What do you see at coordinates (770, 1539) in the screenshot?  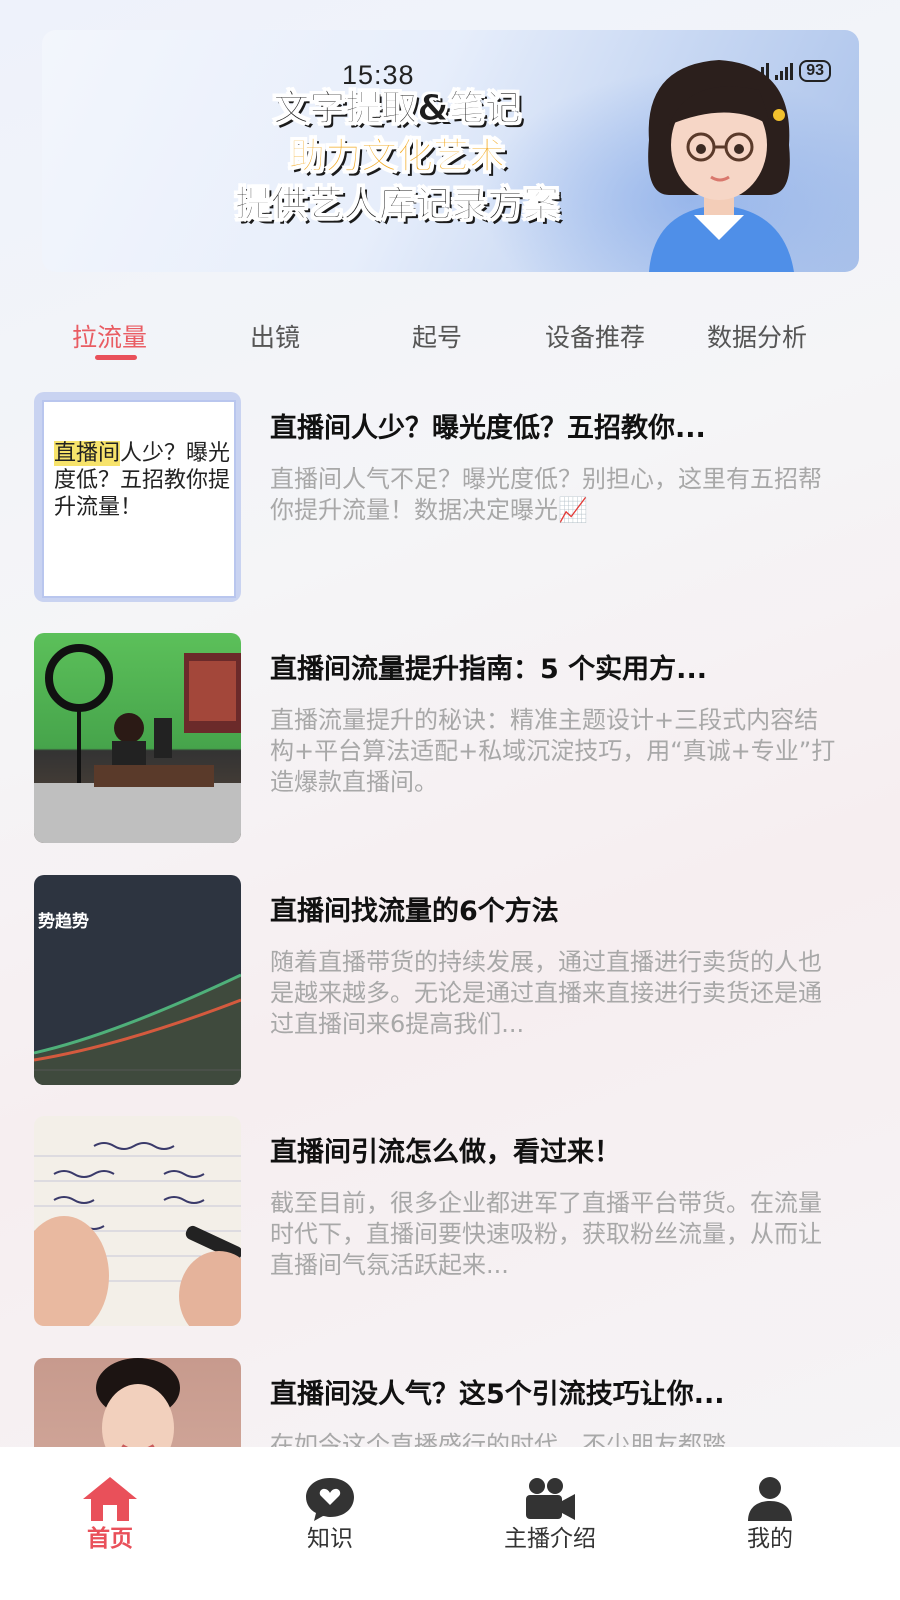 I see `nav-label-mine: 我的` at bounding box center [770, 1539].